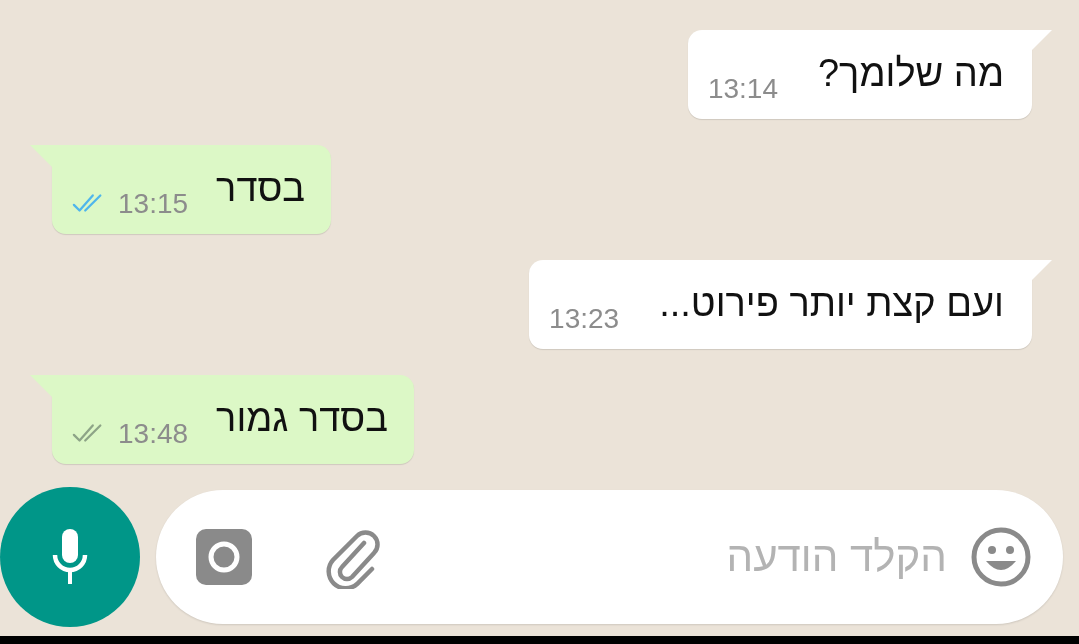 The image size is (1079, 644). Describe the element at coordinates (153, 434) in the screenshot. I see `message-time: 13:48` at that location.